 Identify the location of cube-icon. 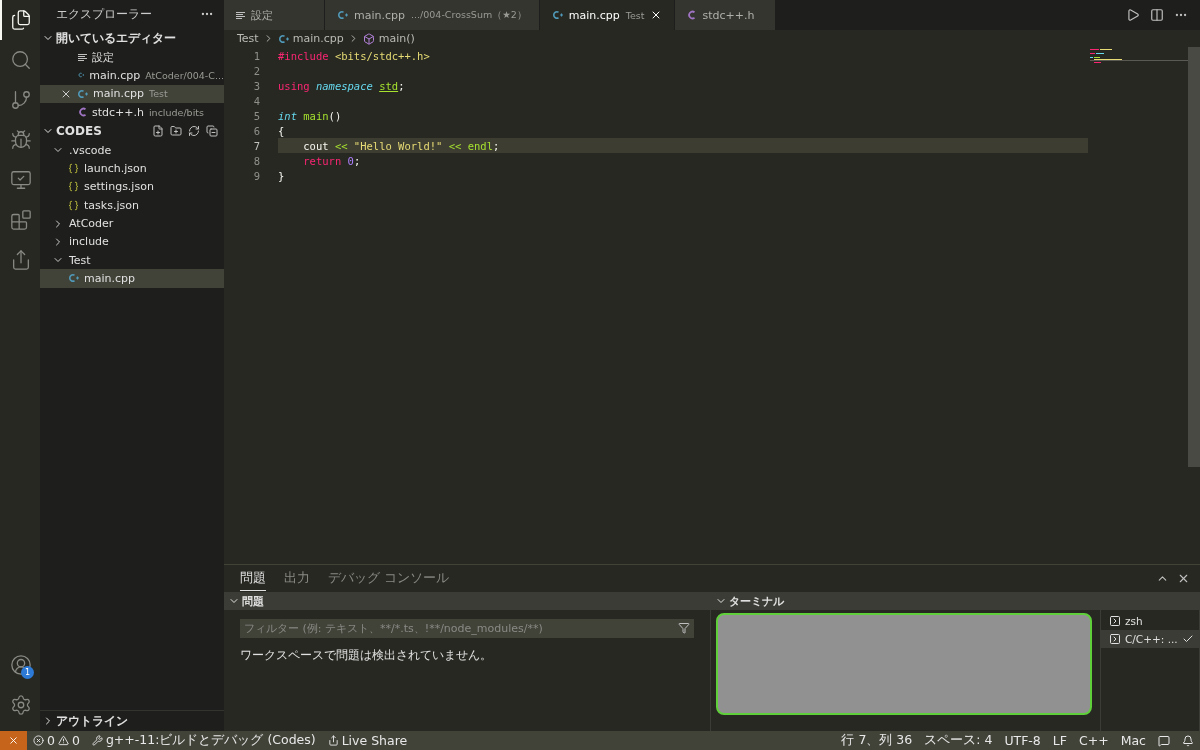
(368, 38).